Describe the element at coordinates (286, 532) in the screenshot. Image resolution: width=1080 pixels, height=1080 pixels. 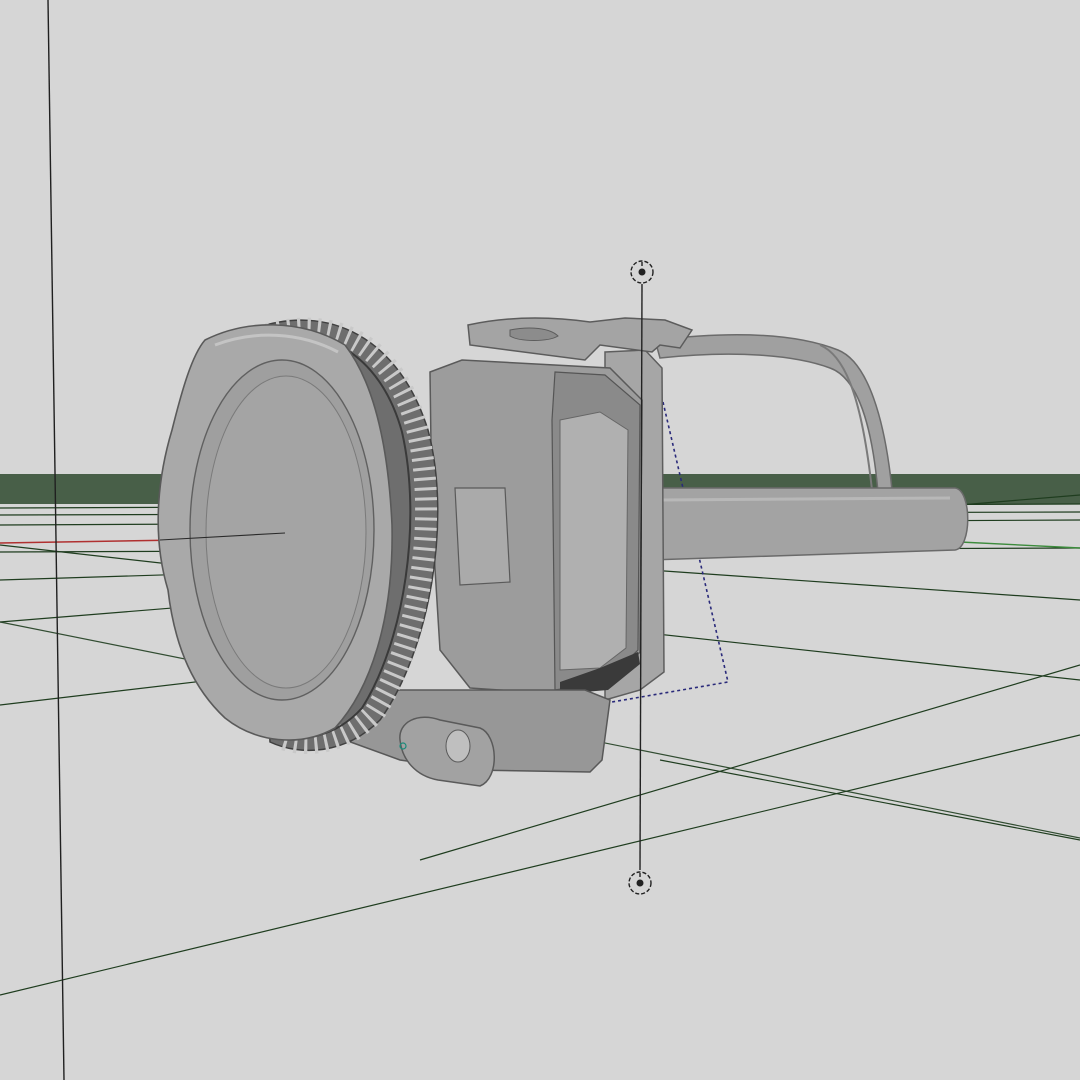
I see `lens-cap-face-inner` at that location.